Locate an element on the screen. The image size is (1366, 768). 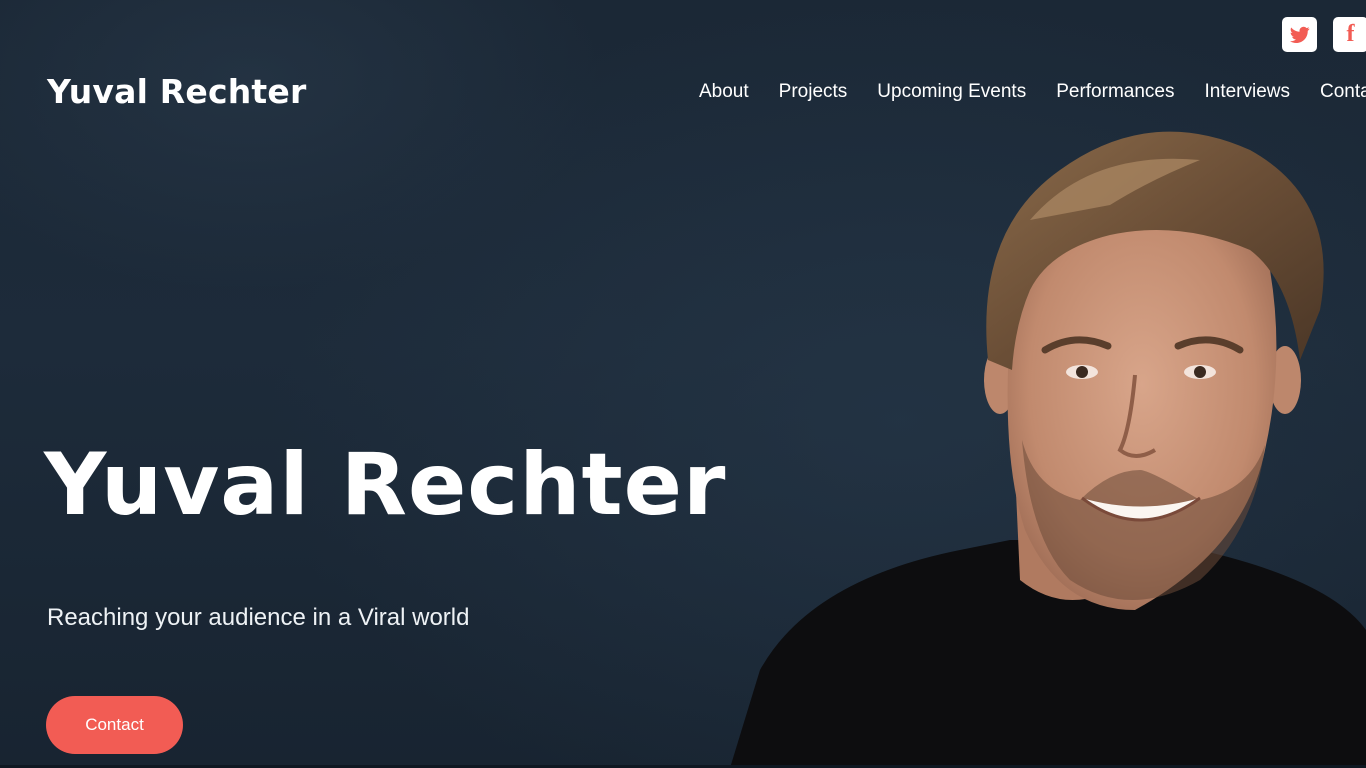
facebook-button: f is located at coordinates (1349, 34).